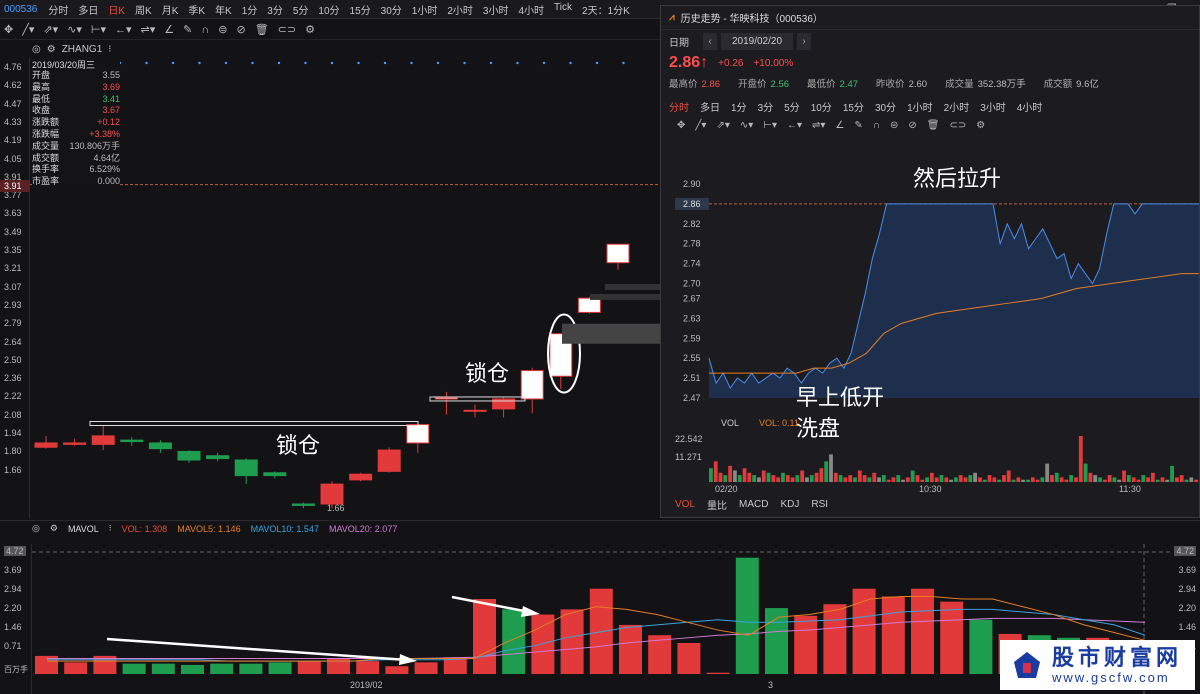 This screenshot has height=694, width=1200. What do you see at coordinates (13, 451) in the screenshot?
I see `price-tick: 1.80` at bounding box center [13, 451].